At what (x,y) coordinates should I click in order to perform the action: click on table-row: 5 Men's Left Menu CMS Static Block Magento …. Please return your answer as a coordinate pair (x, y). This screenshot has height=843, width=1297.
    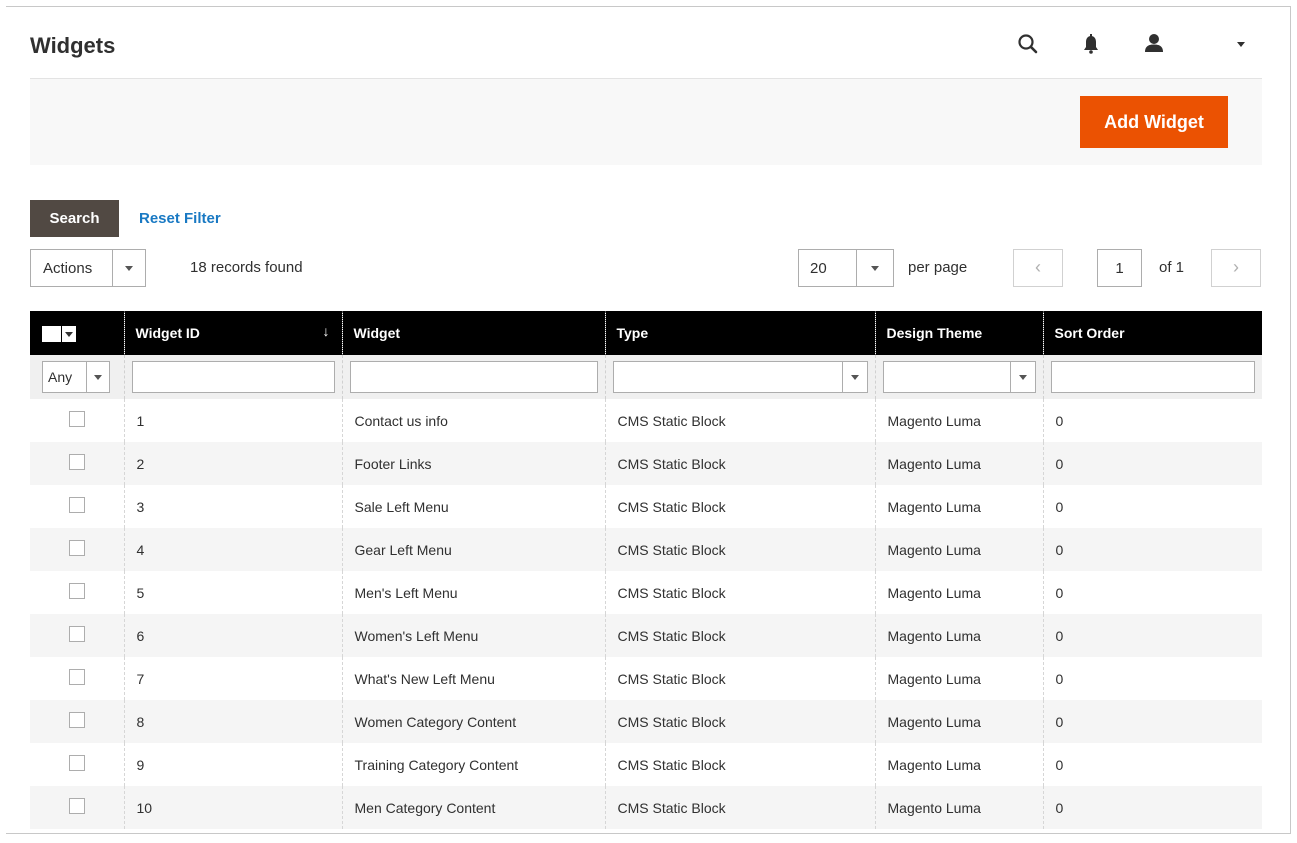
    Looking at the image, I should click on (646, 592).